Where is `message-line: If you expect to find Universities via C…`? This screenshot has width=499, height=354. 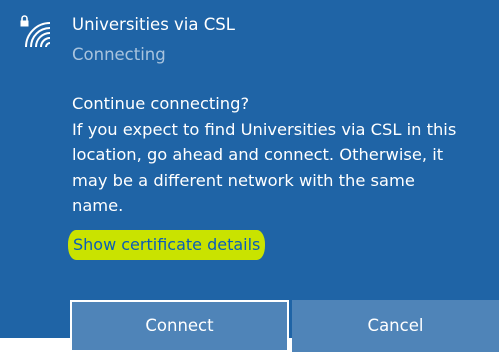
message-line: If you expect to find Universities via C… is located at coordinates (264, 129).